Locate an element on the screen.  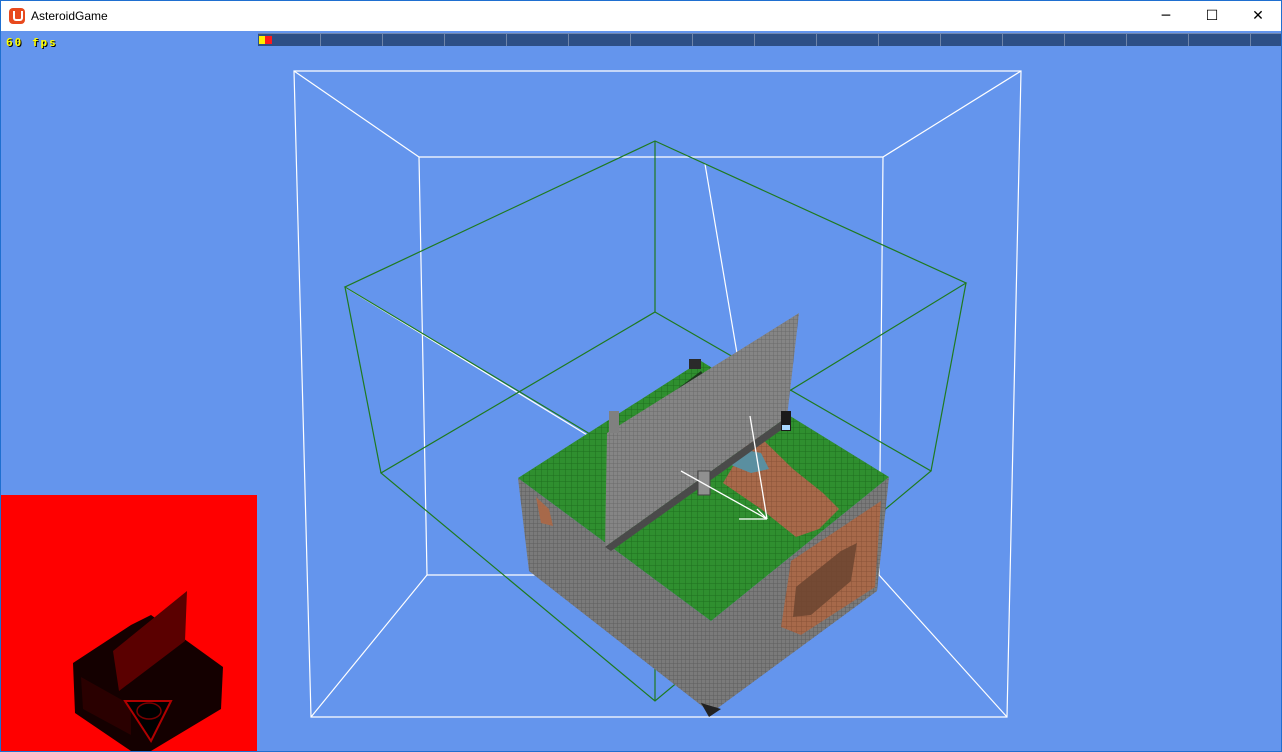
minimize-icon: ─ is located at coordinates (1166, 16).